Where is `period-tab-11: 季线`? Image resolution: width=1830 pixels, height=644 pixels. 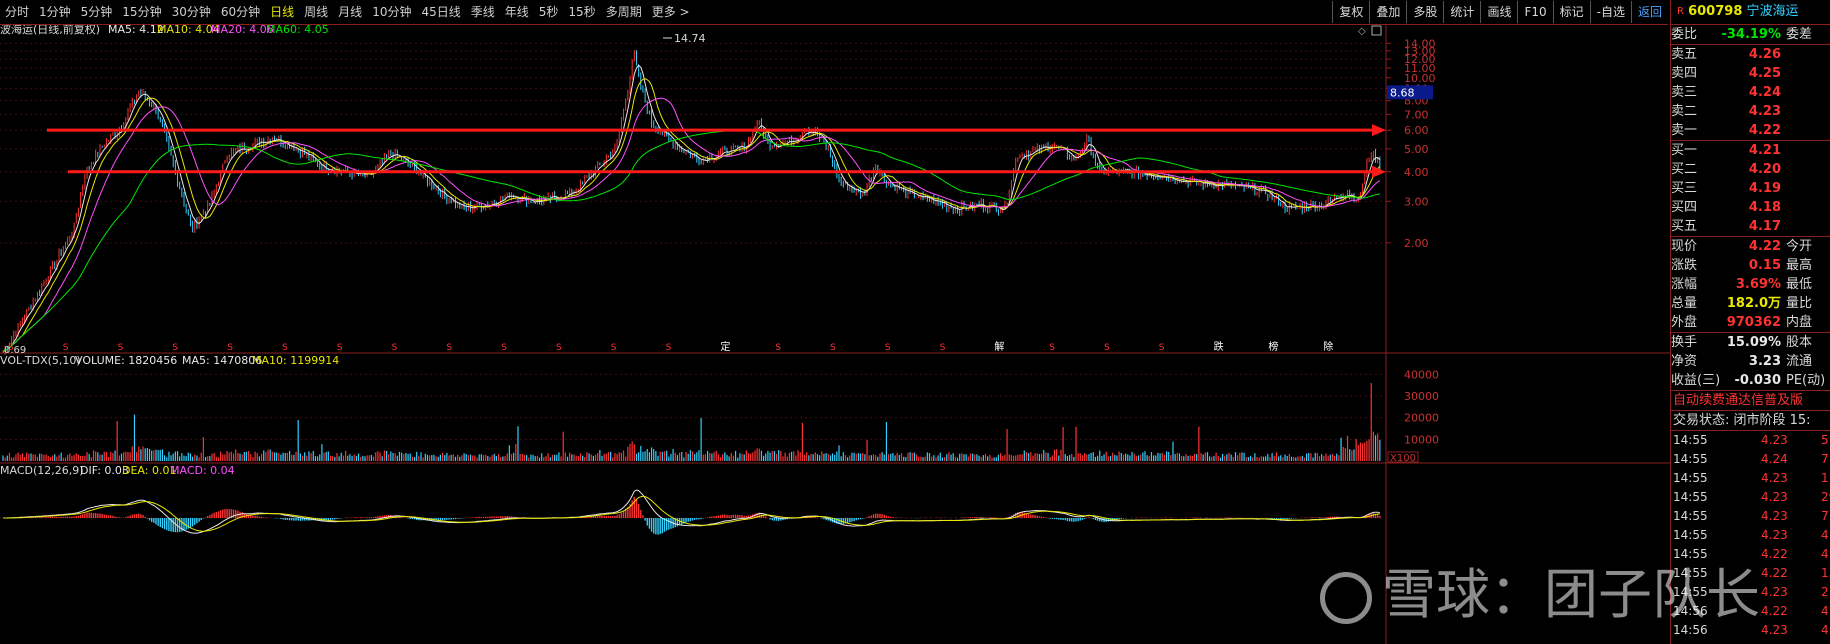
period-tab-11: 季线 is located at coordinates (483, 12).